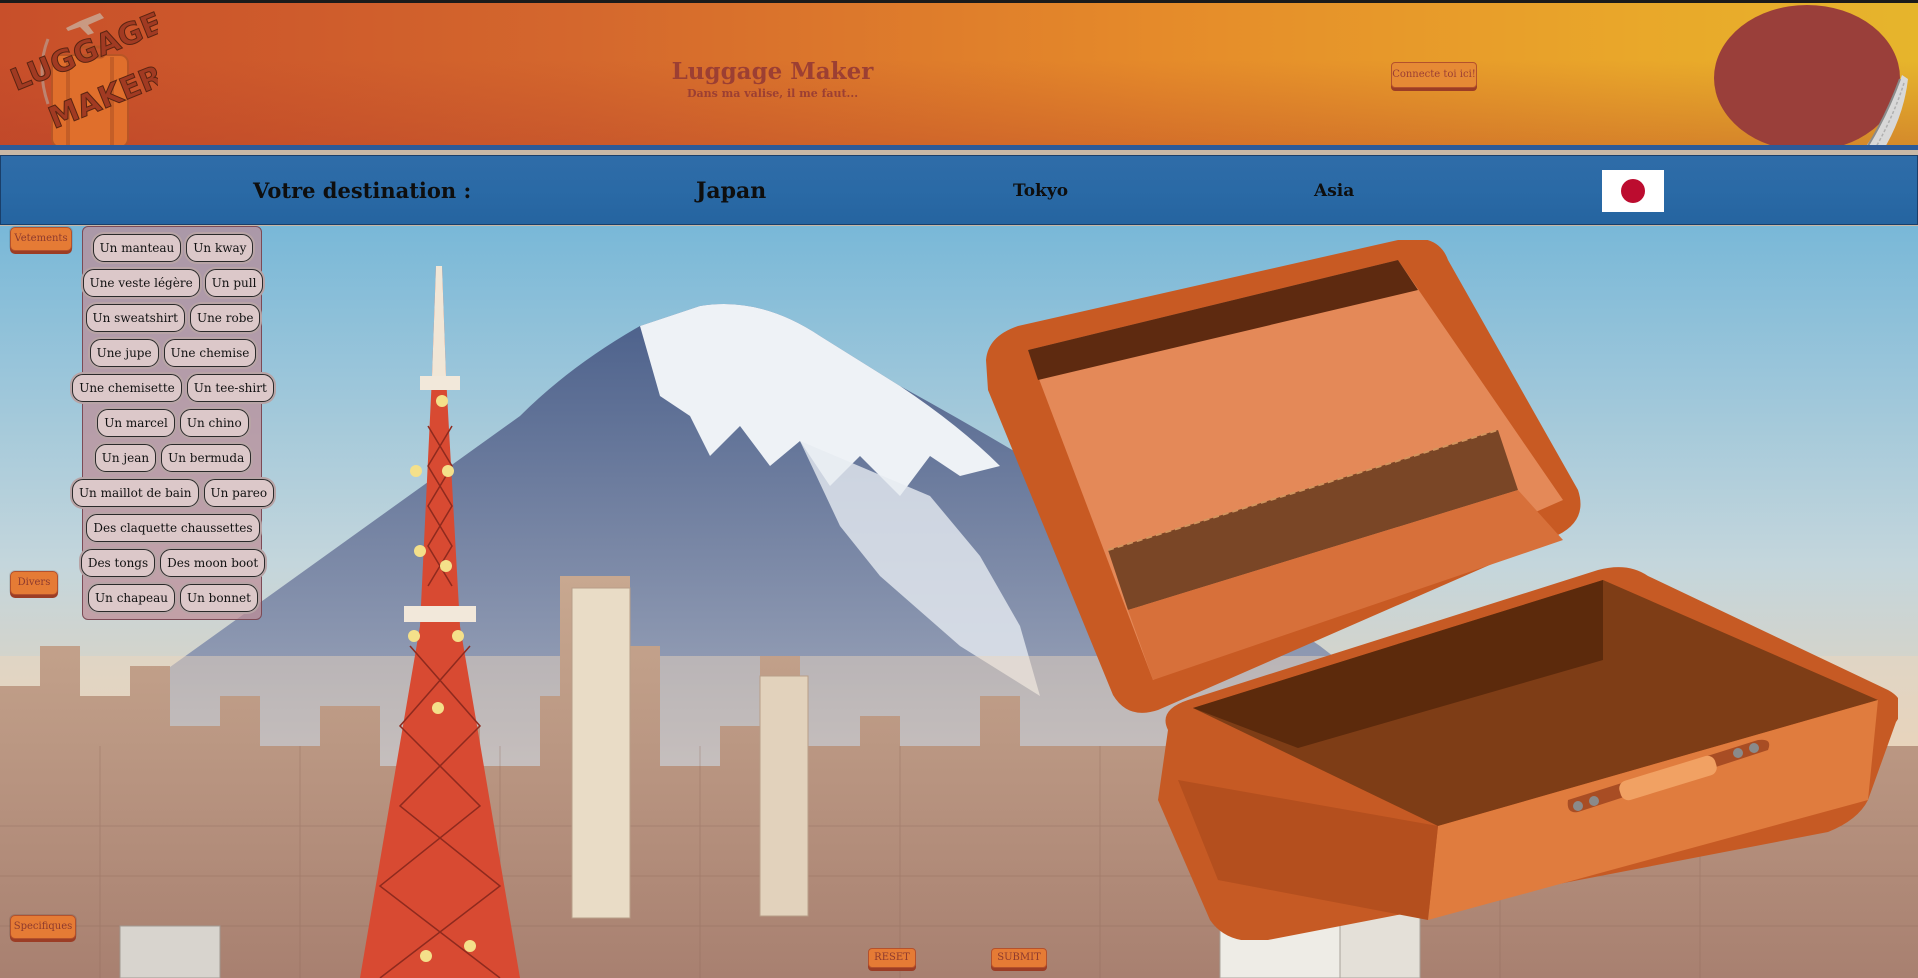 This screenshot has height=978, width=1918. I want to click on clothing-row: Un maillot de bain Un pareo, so click(173, 493).